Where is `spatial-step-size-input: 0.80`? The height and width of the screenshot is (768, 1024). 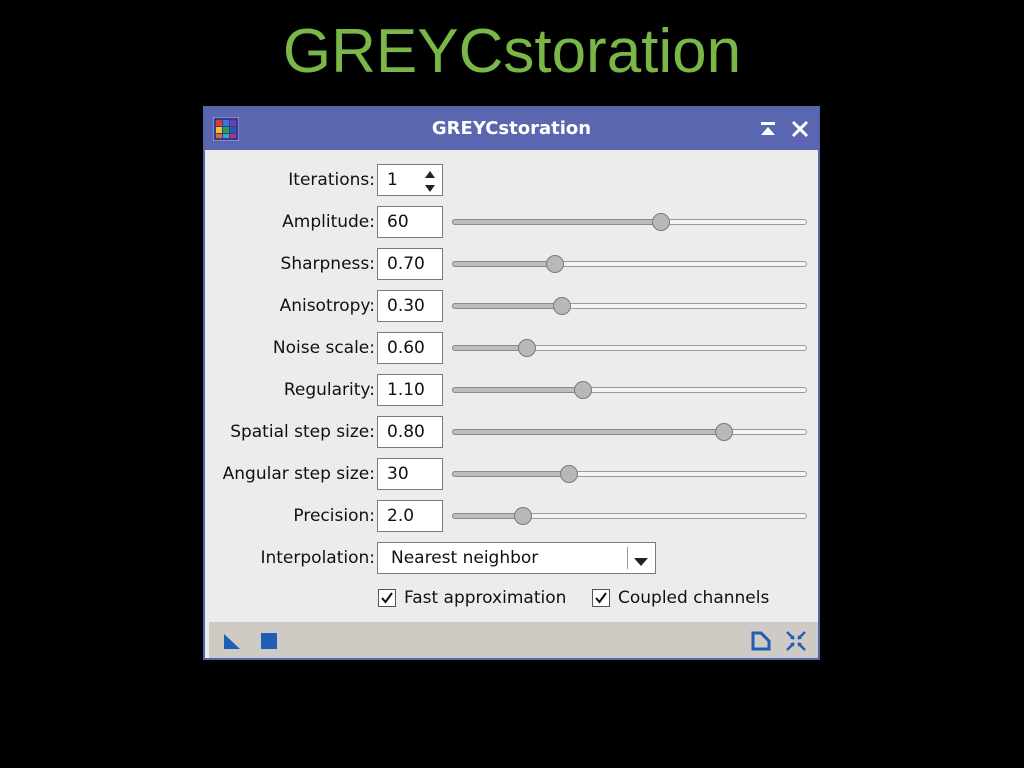
spatial-step-size-input: 0.80 is located at coordinates (410, 432).